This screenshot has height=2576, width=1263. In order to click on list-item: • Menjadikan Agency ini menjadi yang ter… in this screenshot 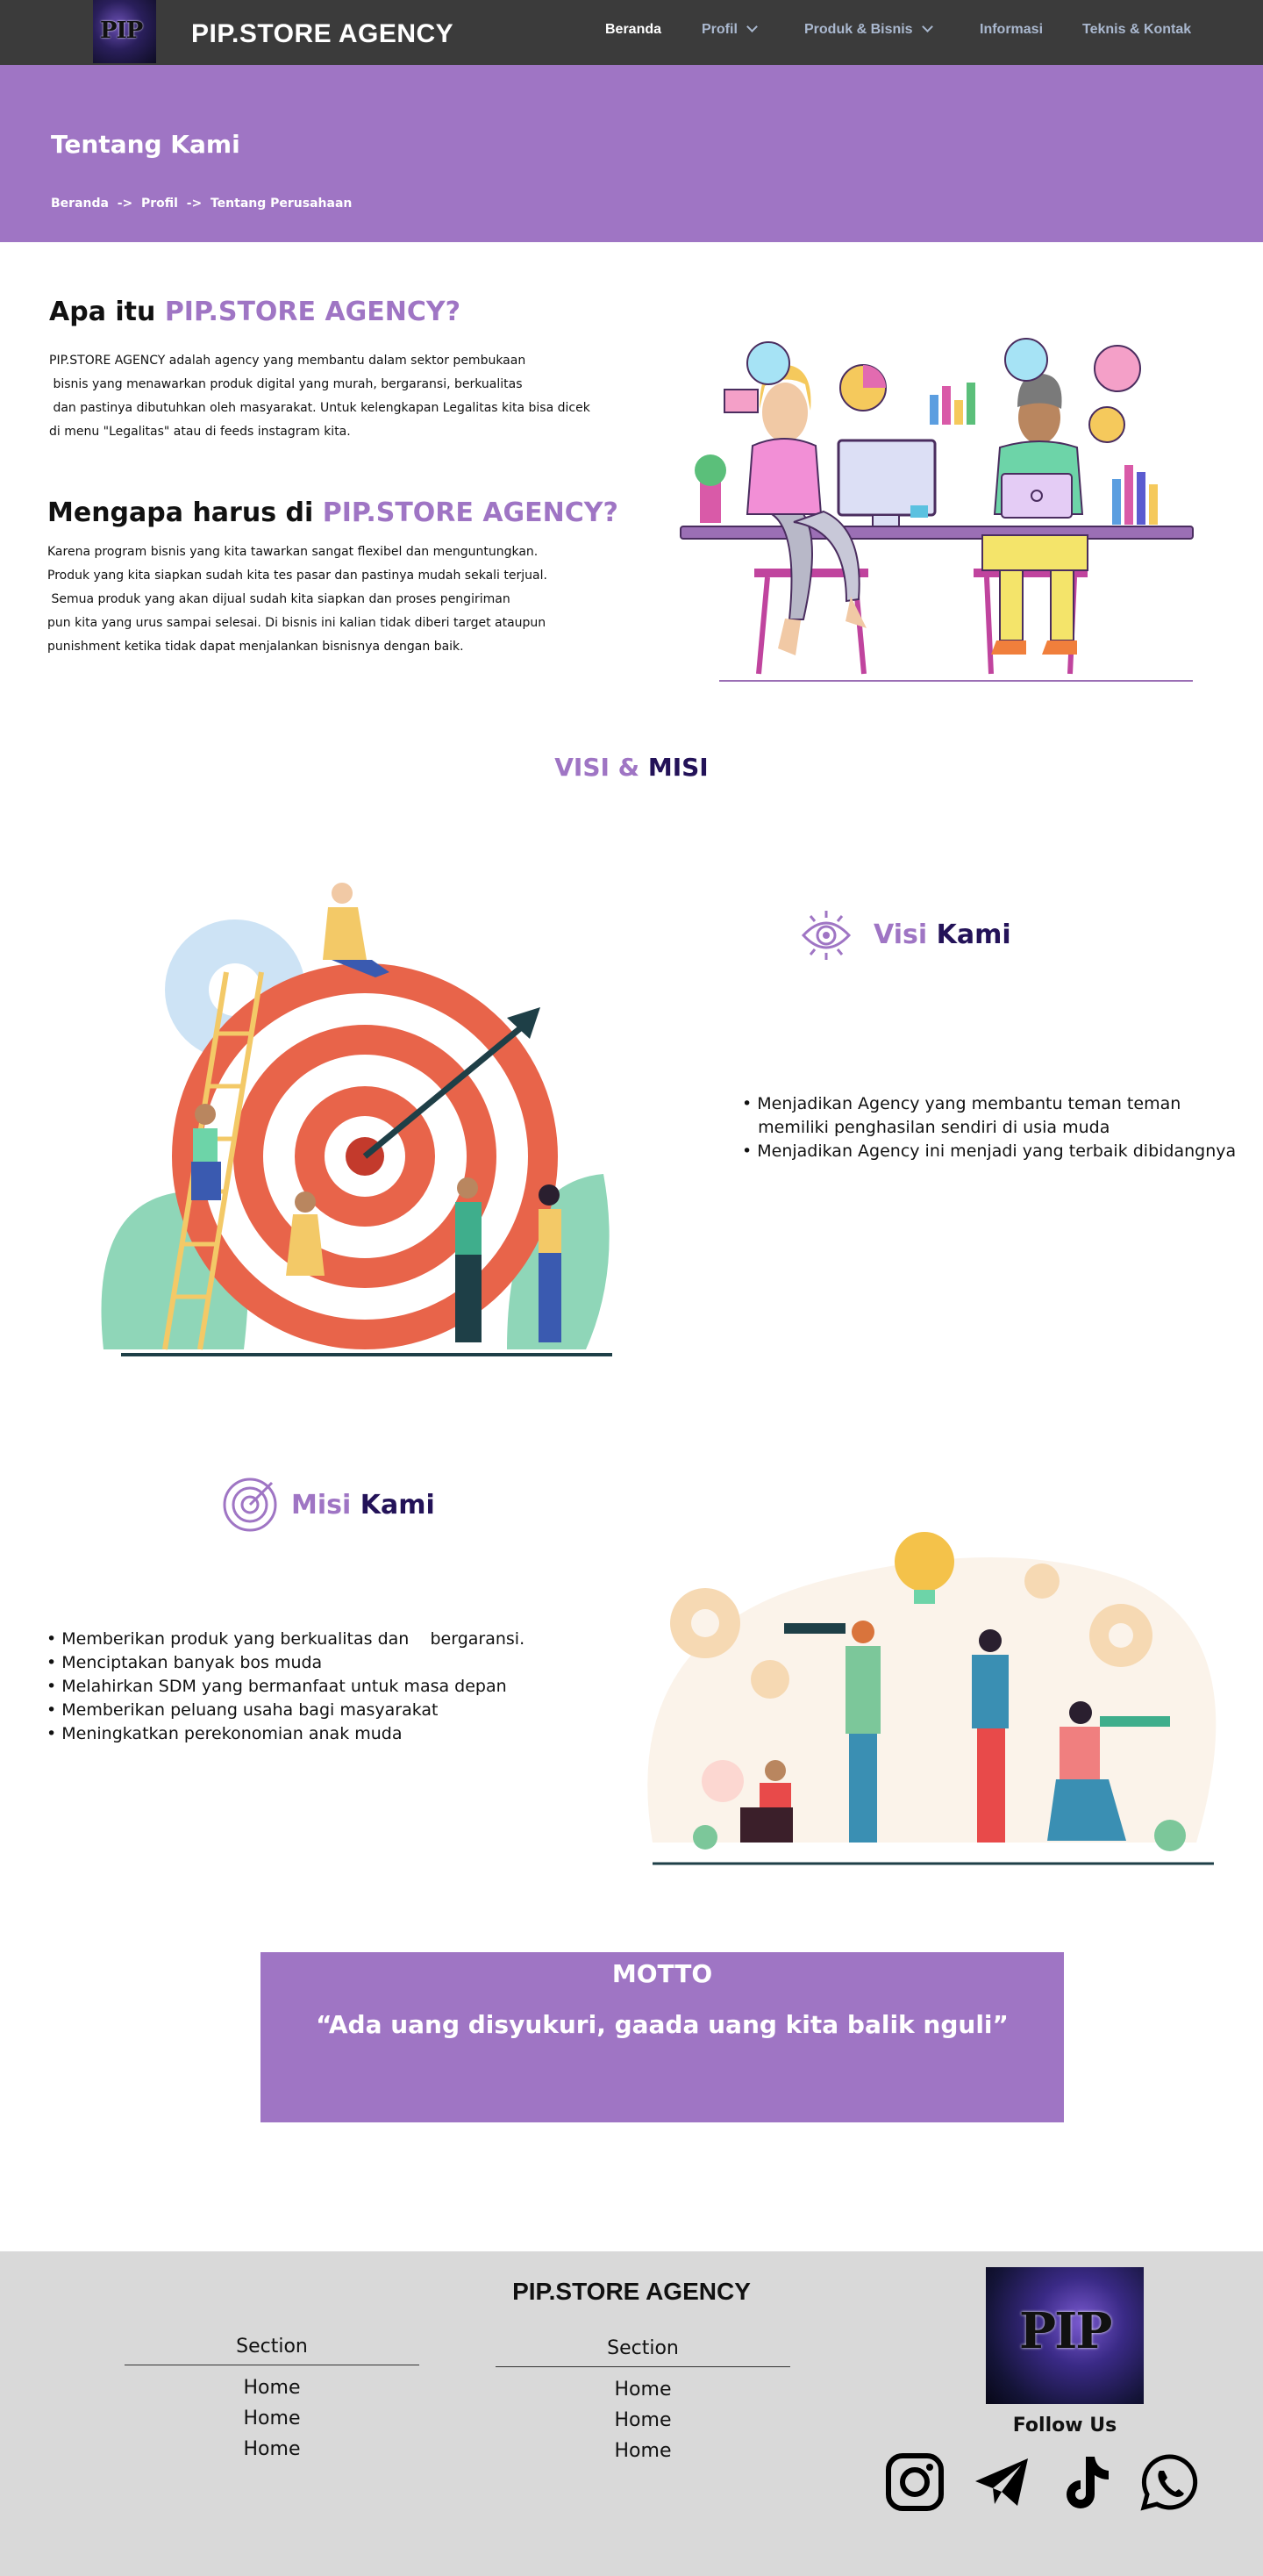, I will do `click(990, 1151)`.